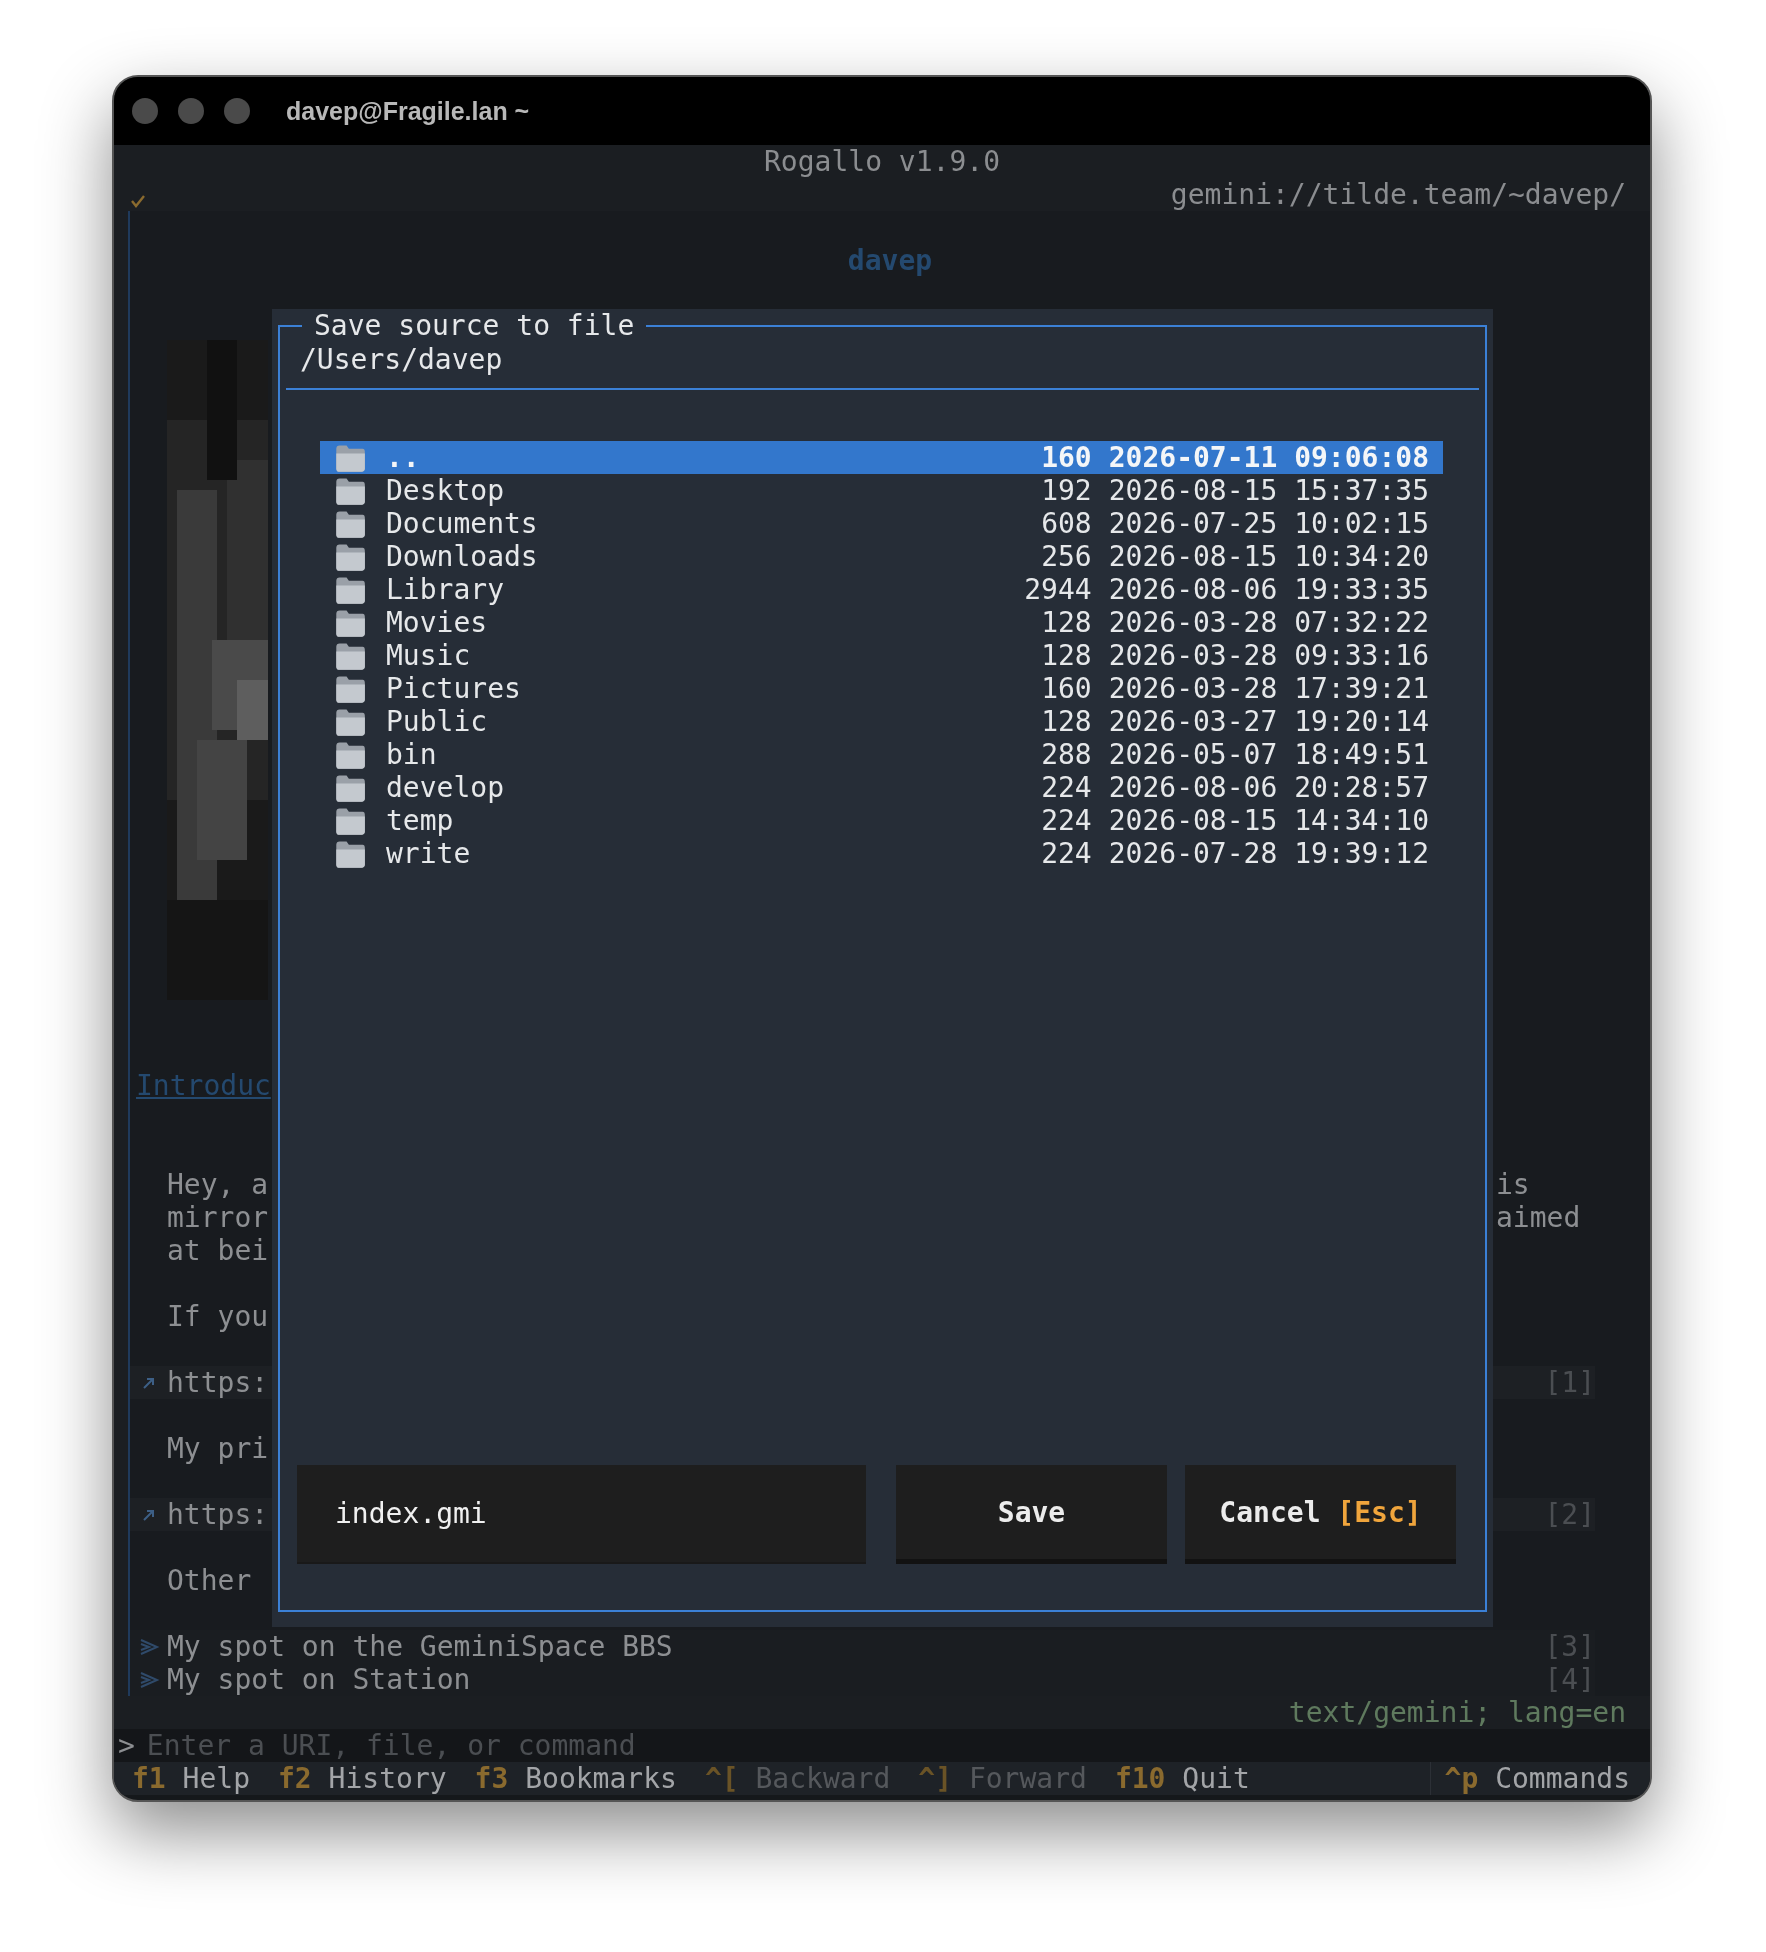 This screenshot has width=1766, height=1952. Describe the element at coordinates (881, 622) in the screenshot. I see `directory-row: Movies 128 2026-03-28 07:32:22` at that location.